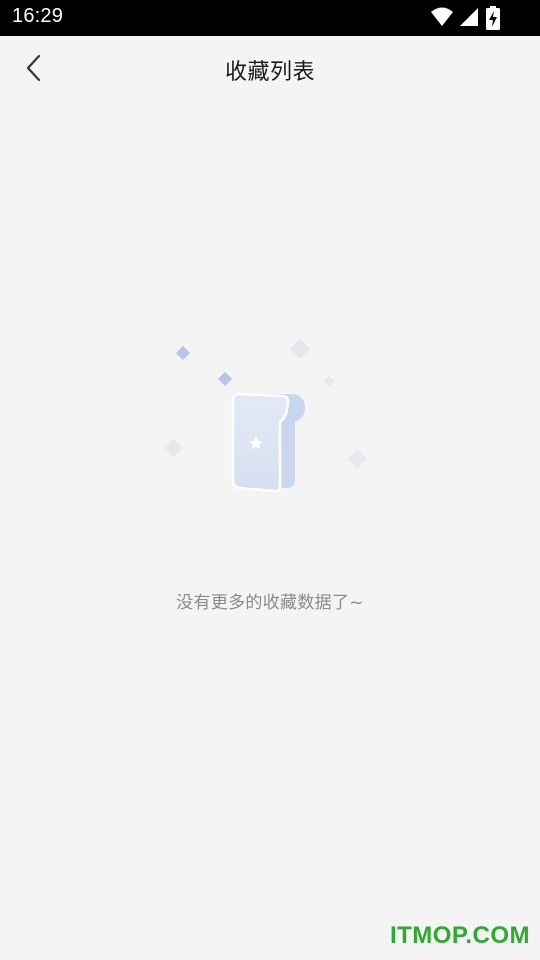 Image resolution: width=540 pixels, height=960 pixels. I want to click on cellular-signal-icon, so click(469, 17).